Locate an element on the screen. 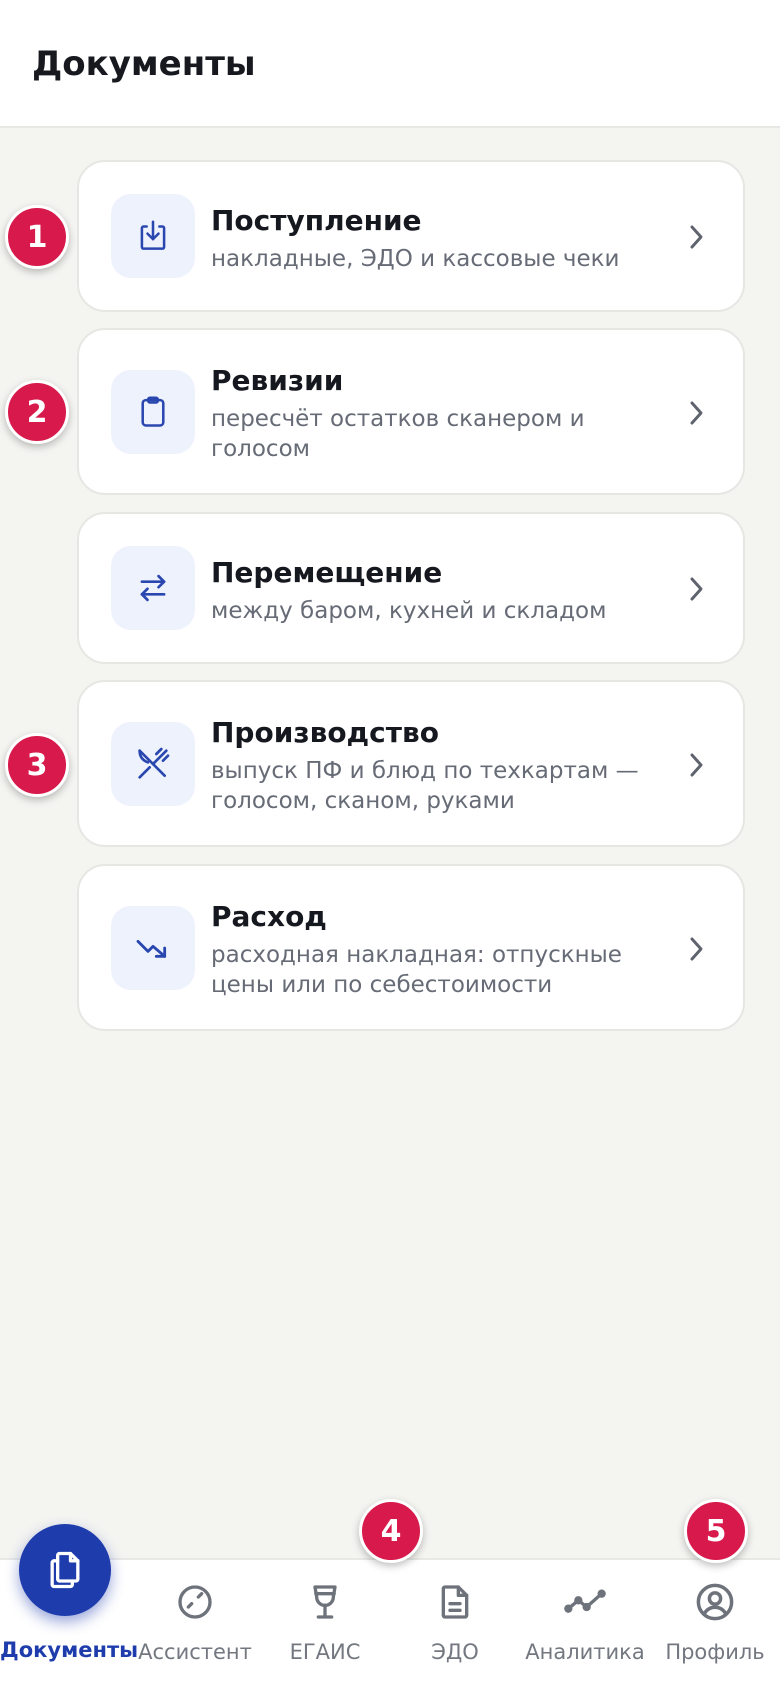 This screenshot has height=1690, width=780. tab-assistent: Ассистент is located at coordinates (195, 1625).